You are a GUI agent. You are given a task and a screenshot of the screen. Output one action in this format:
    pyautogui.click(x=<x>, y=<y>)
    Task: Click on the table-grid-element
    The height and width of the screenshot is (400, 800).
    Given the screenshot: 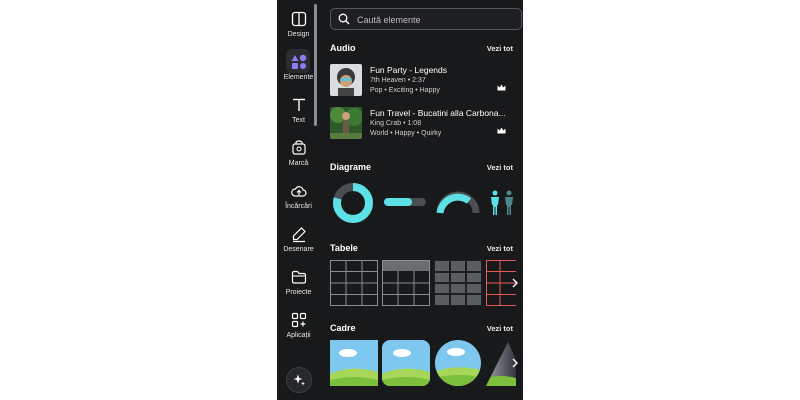 What is the action you would take?
    pyautogui.click(x=354, y=283)
    